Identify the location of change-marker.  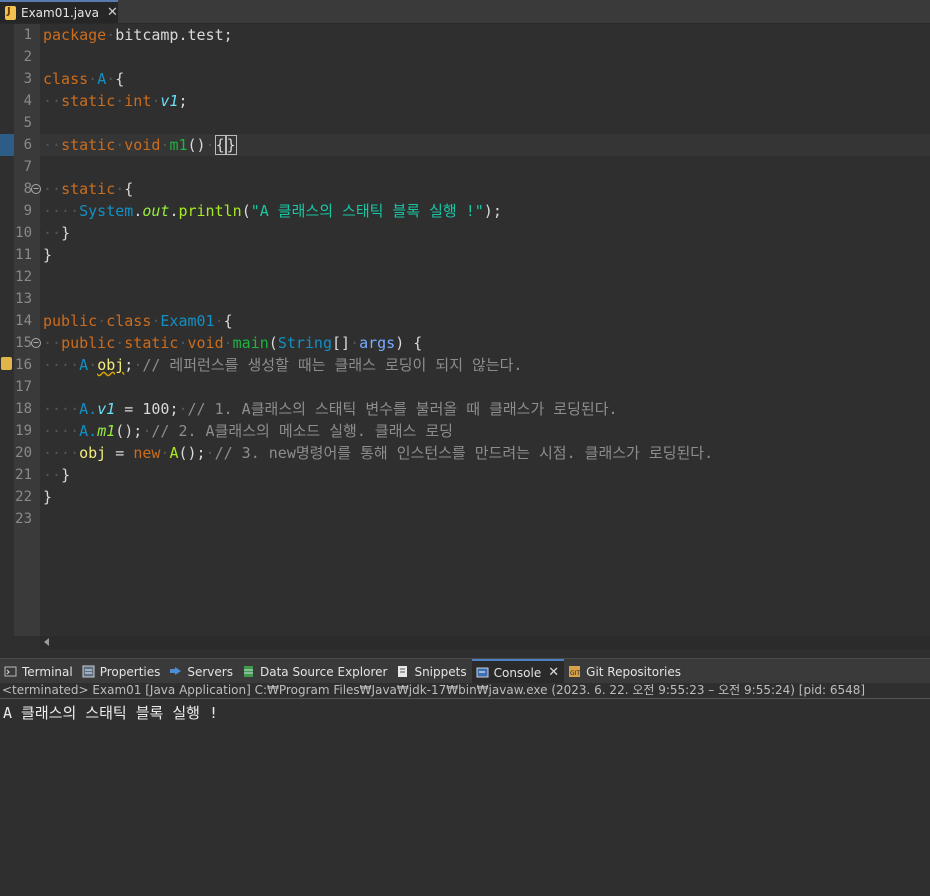
(7, 145).